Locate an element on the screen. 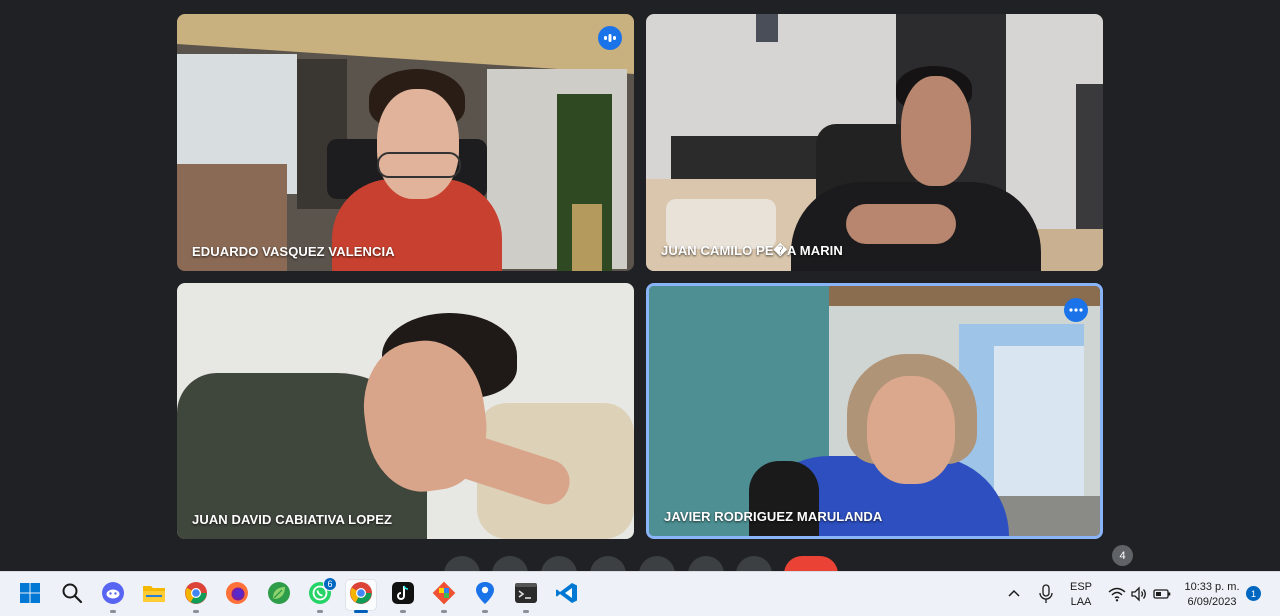  speaking-indicator-icon is located at coordinates (610, 38).